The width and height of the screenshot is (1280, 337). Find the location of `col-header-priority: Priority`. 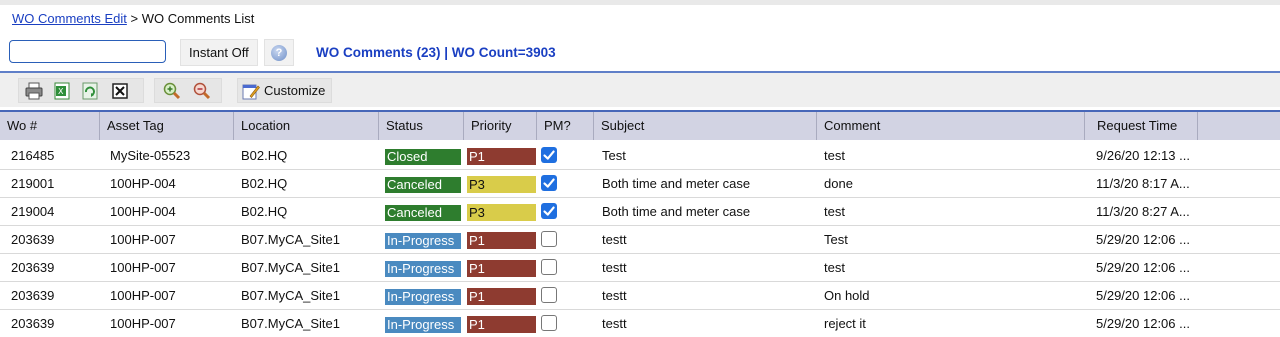

col-header-priority: Priority is located at coordinates (500, 126).